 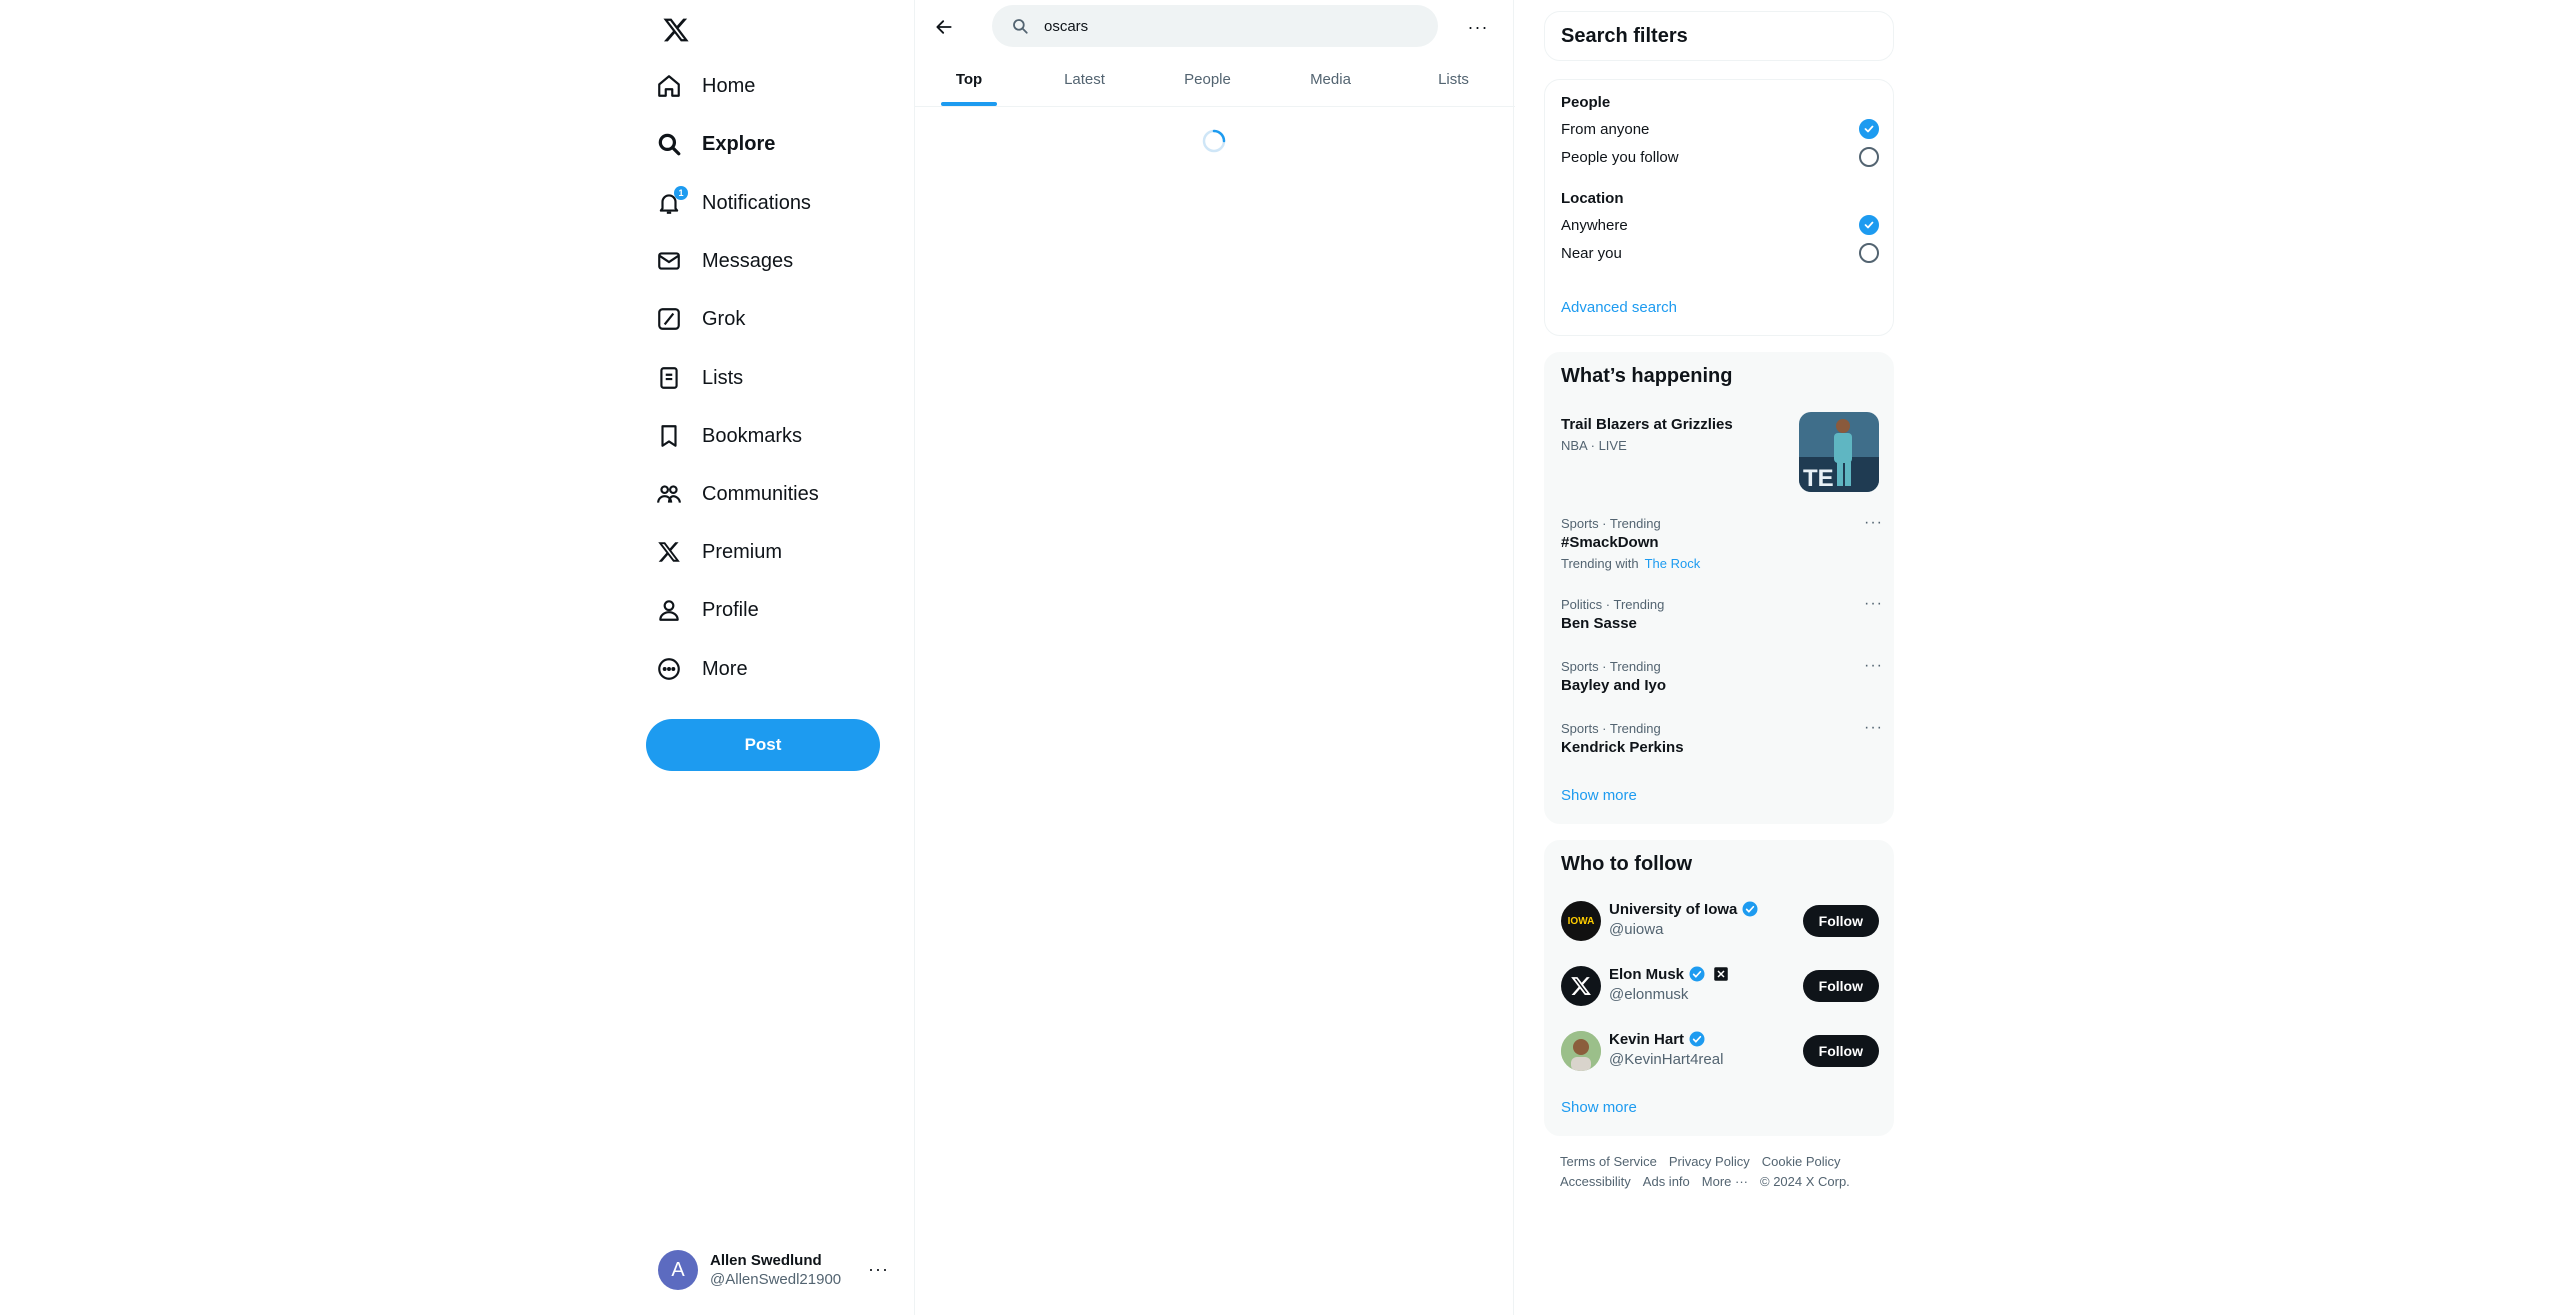 What do you see at coordinates (1720, 986) in the screenshot?
I see `follow-suggestion: Elon Musk @elonmusk Follow` at bounding box center [1720, 986].